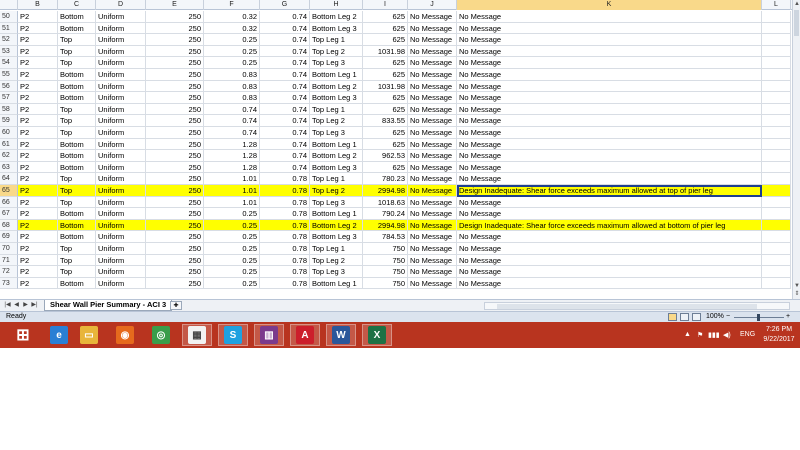 This screenshot has height=450, width=800. Describe the element at coordinates (336, 272) in the screenshot. I see `cell-h: Top Leg 3` at that location.